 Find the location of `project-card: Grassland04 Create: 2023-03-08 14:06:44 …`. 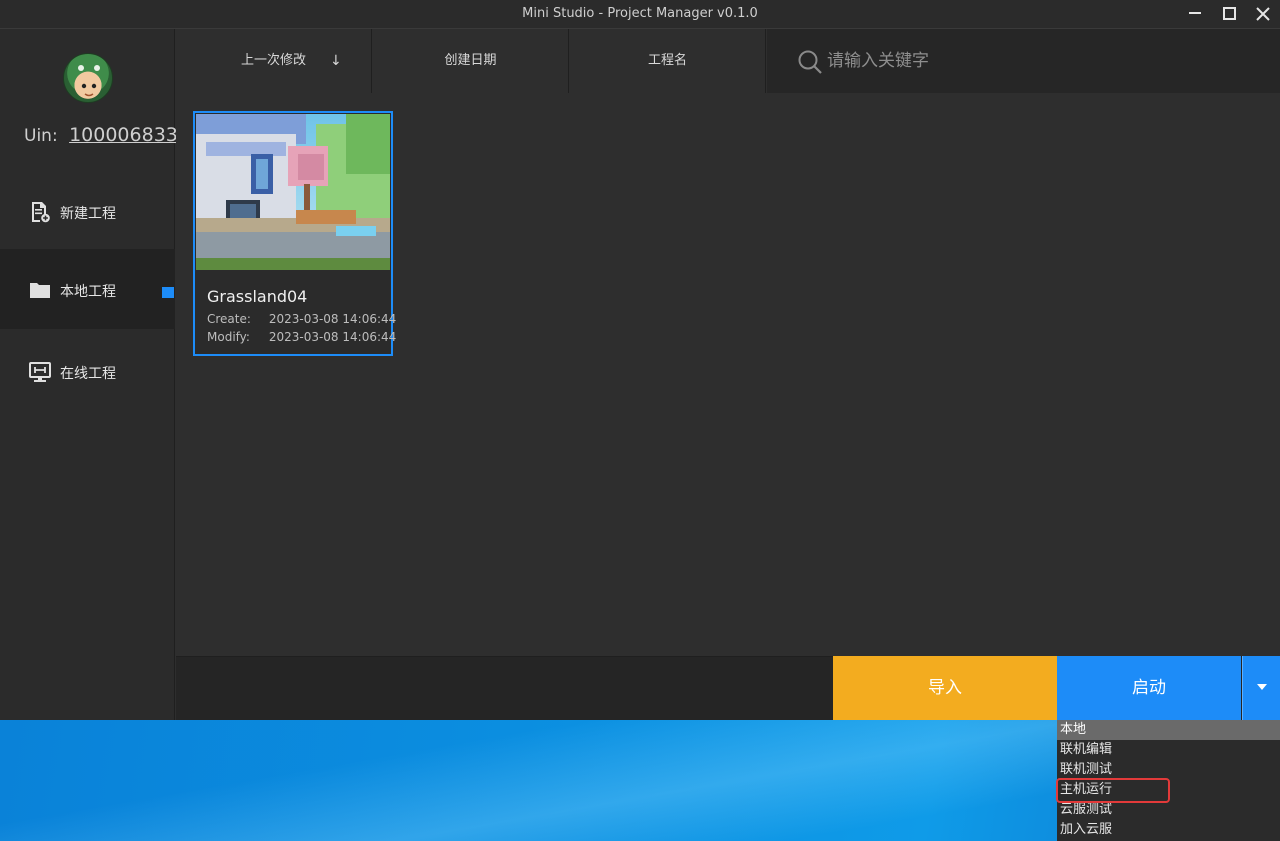

project-card: Grassland04 Create: 2023-03-08 14:06:44 … is located at coordinates (294, 233).